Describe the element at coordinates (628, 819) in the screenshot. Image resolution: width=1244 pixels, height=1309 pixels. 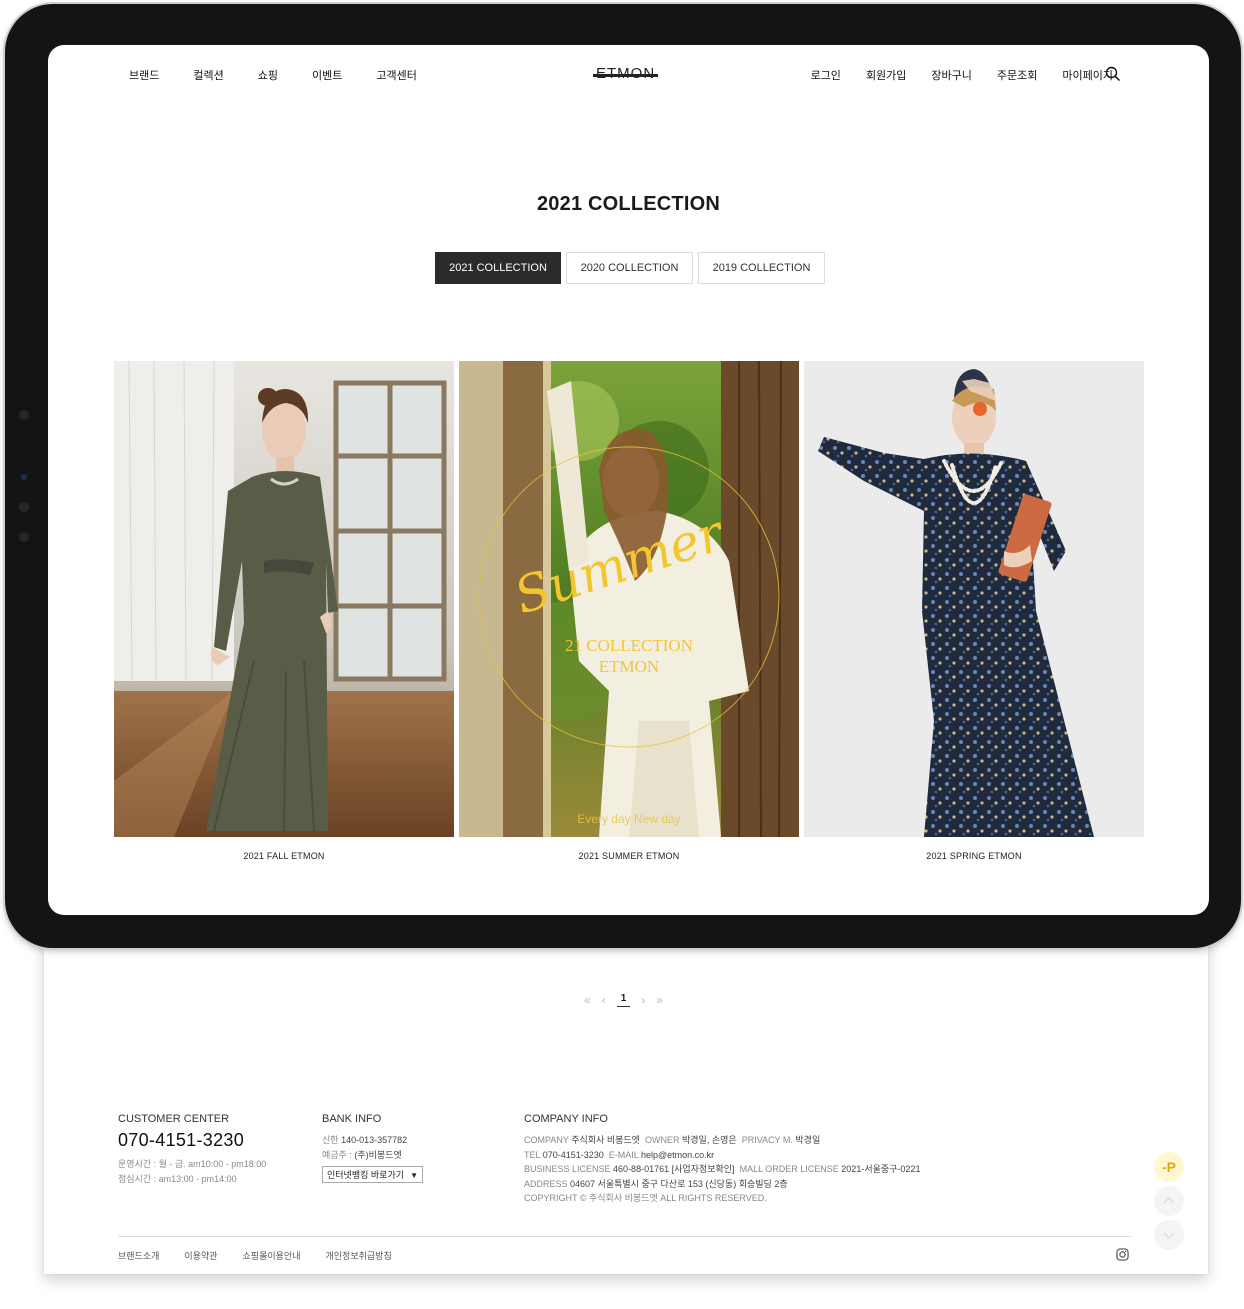
I see `summer-tagline: Every day New day` at that location.